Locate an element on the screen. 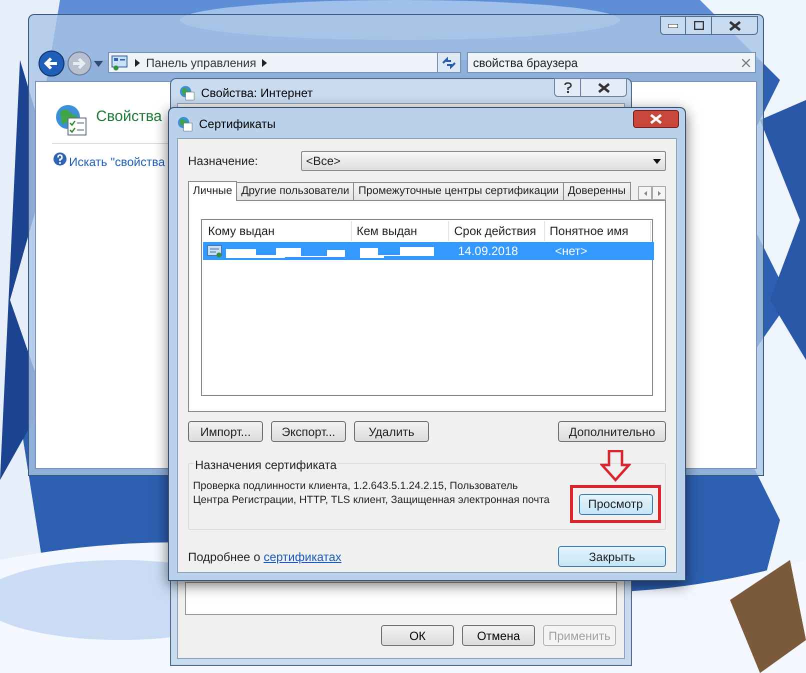  search-link: Искать "свойства is located at coordinates (117, 162).